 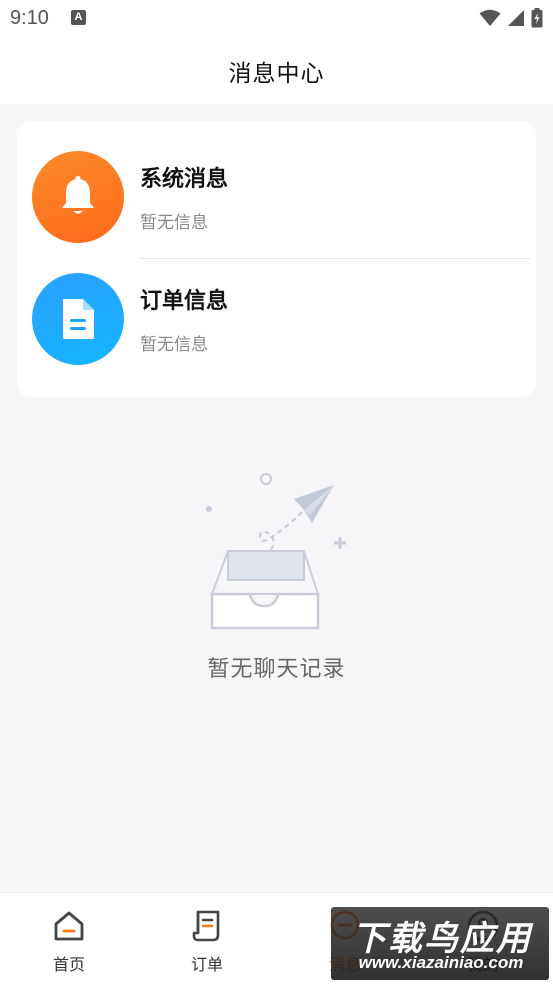 What do you see at coordinates (276, 19) in the screenshot?
I see `status-bar: 9:10 A` at bounding box center [276, 19].